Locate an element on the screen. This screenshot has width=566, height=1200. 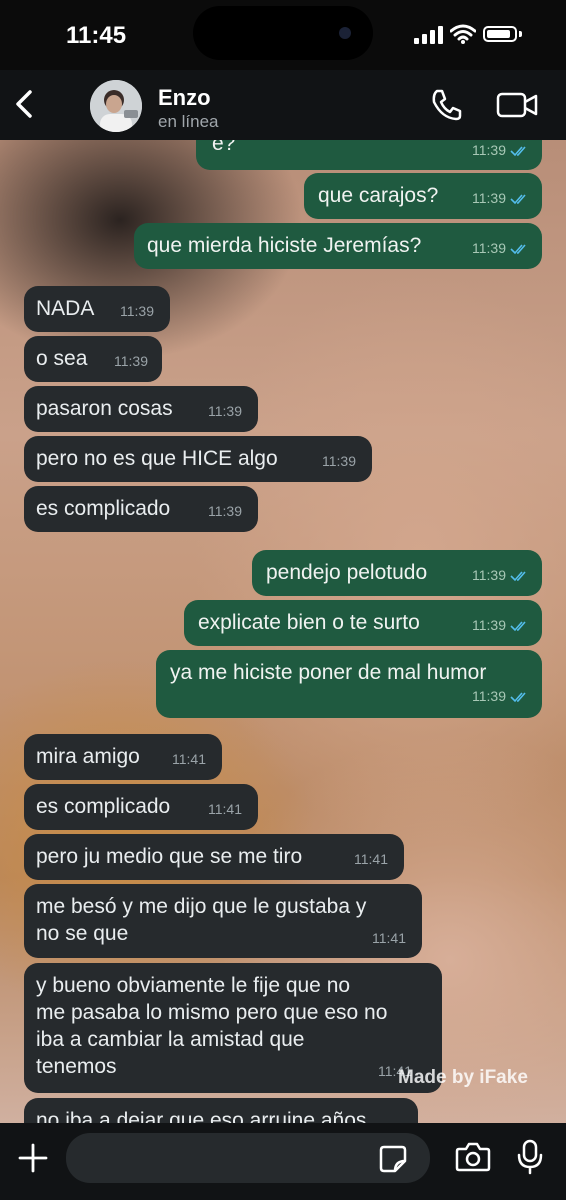
message-incoming: pasaron cosas 11:39 is located at coordinates (141, 409).